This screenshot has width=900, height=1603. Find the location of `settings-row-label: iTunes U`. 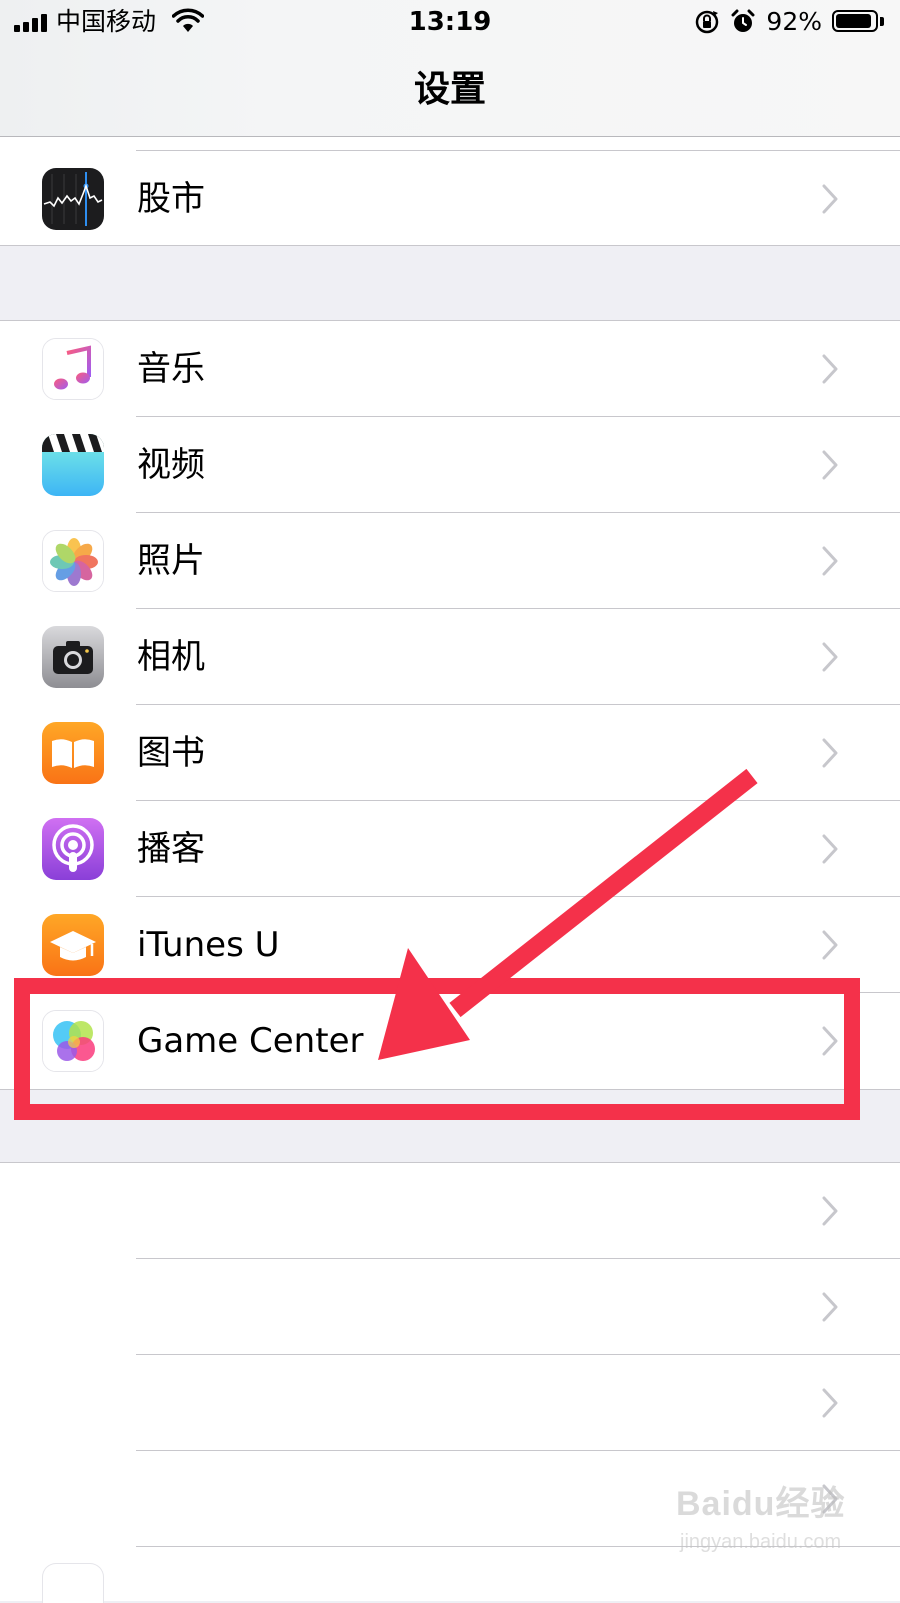

settings-row-label: iTunes U is located at coordinates (208, 945).